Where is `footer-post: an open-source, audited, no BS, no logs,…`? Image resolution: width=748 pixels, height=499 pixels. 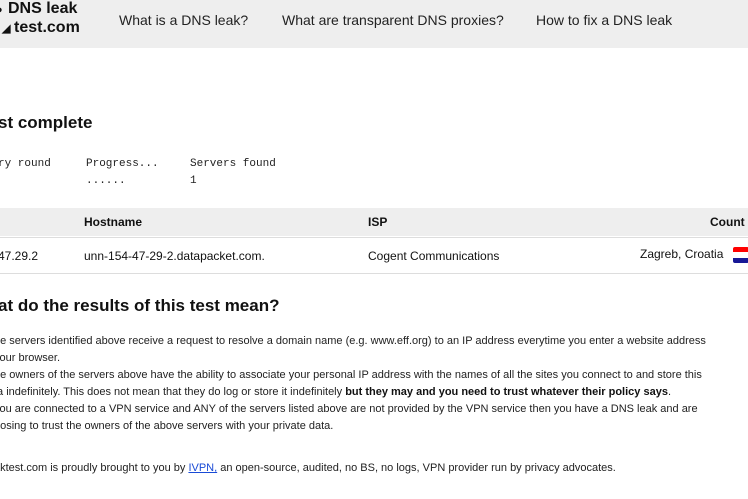
footer-post: an open-source, audited, no BS, no logs,… is located at coordinates (416, 468).